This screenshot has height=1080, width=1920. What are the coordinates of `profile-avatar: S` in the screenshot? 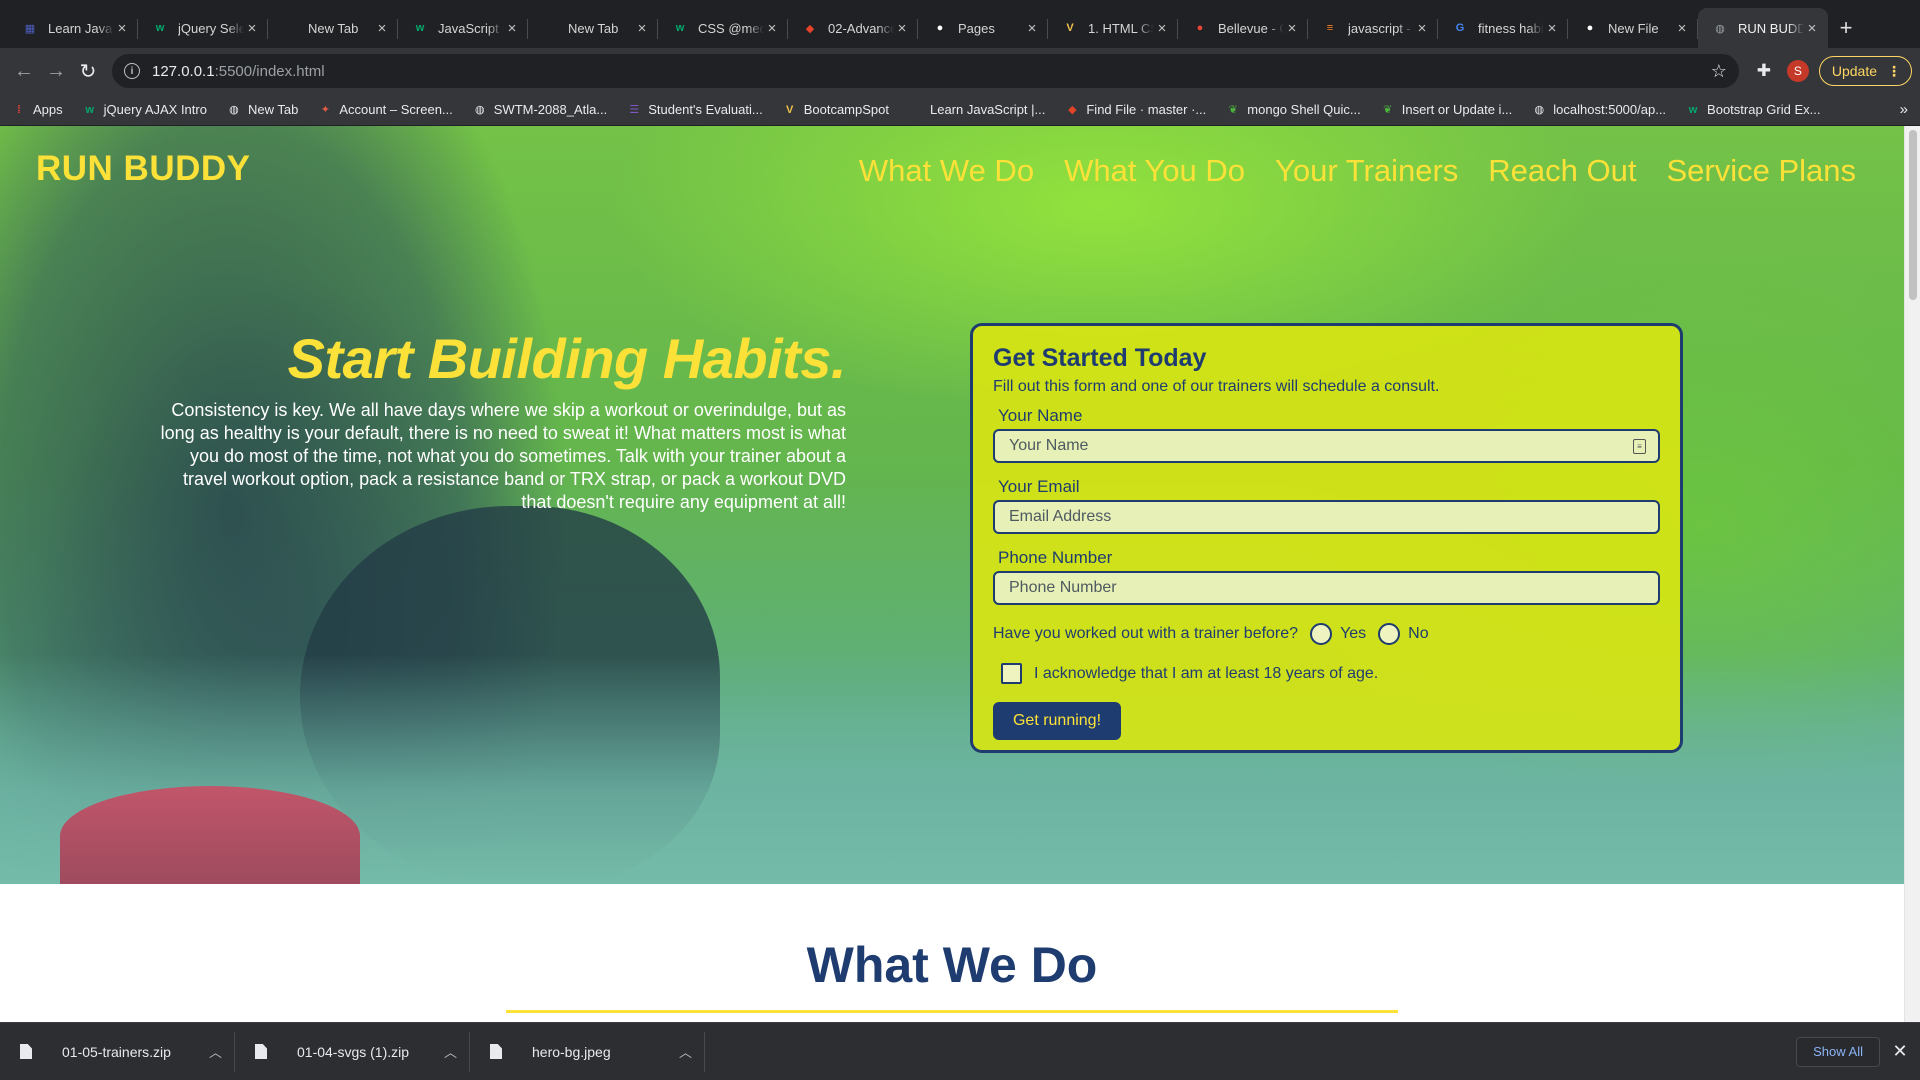 It's located at (1797, 71).